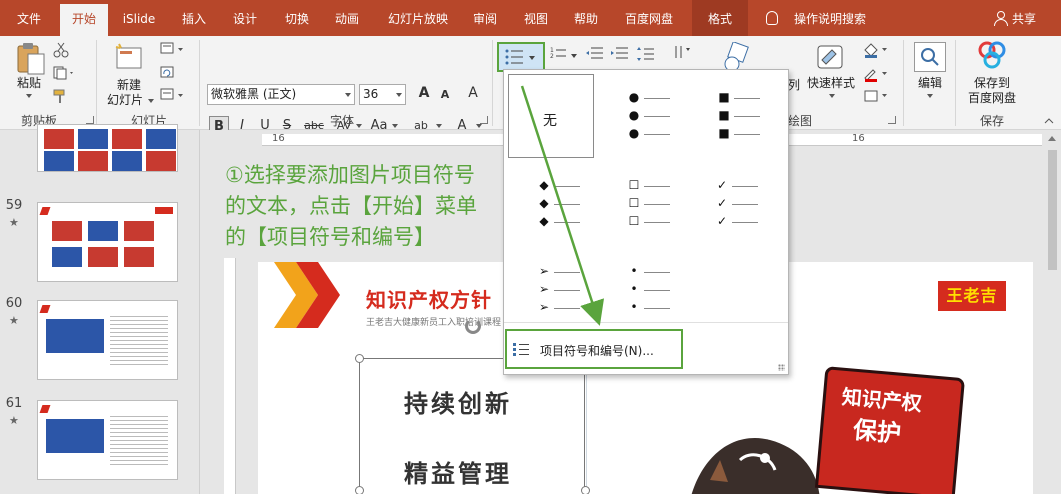 The width and height of the screenshot is (1061, 494). I want to click on annotation-arrow-icon, so click(562, 205).